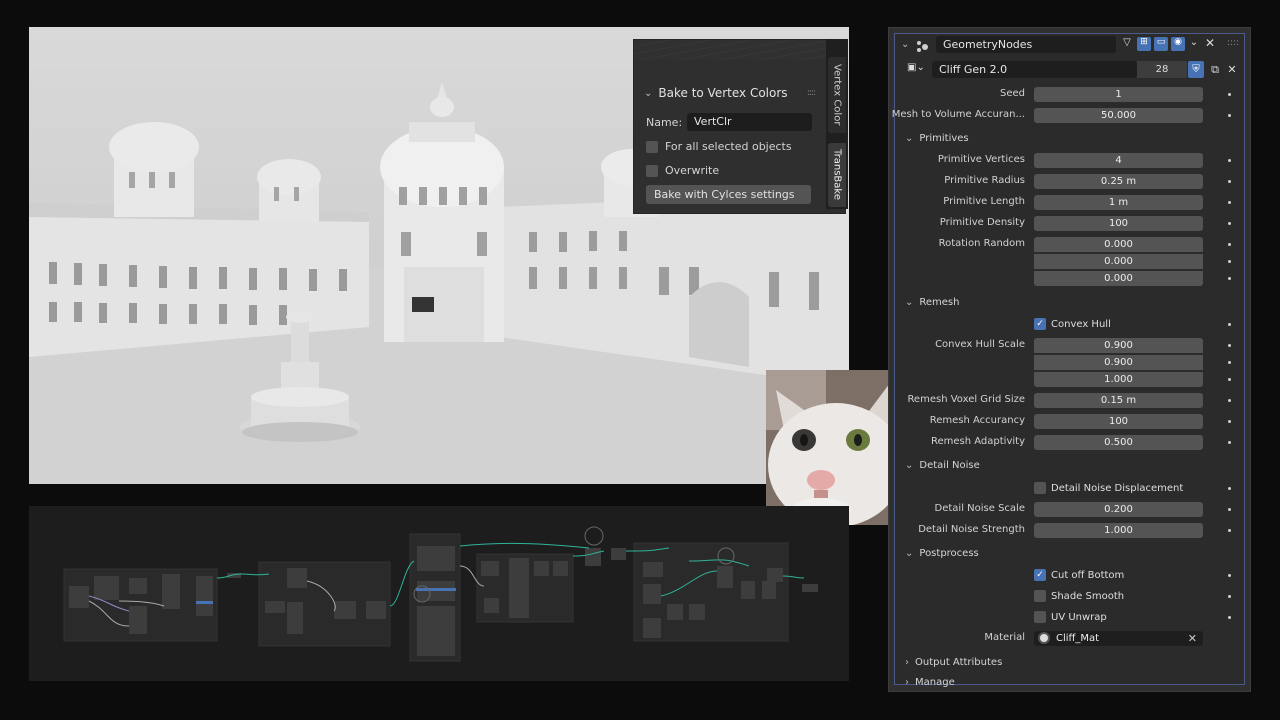 The width and height of the screenshot is (1280, 720). I want to click on uv-unwrap-row: UV Unwrap, so click(1069, 618).